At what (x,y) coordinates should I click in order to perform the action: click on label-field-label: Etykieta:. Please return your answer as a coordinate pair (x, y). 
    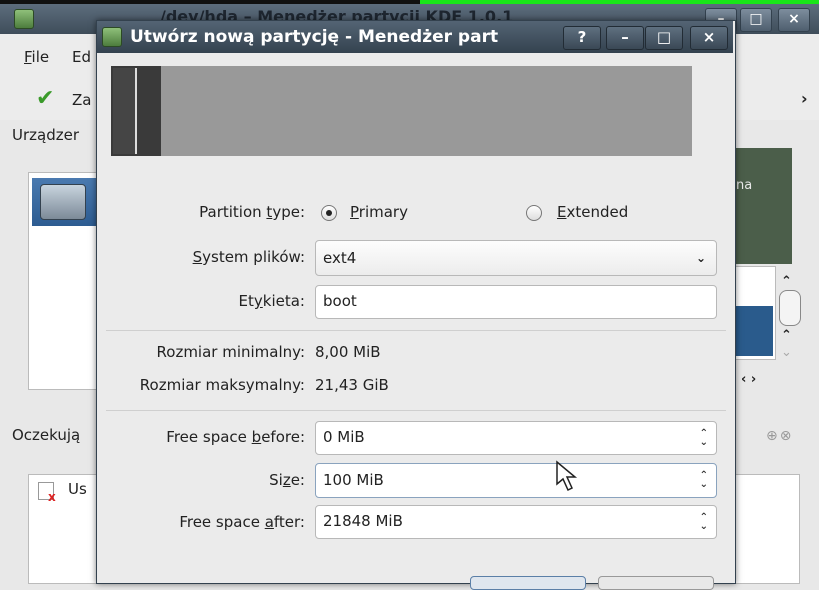
    Looking at the image, I should click on (271, 301).